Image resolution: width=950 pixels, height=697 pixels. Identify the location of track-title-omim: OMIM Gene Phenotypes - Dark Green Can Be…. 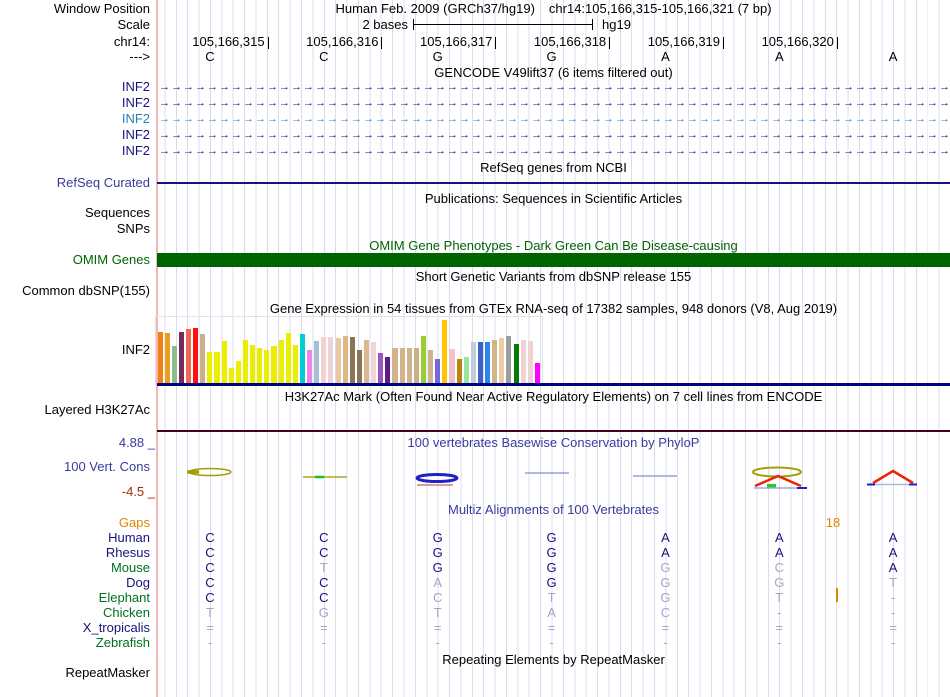
(553, 246).